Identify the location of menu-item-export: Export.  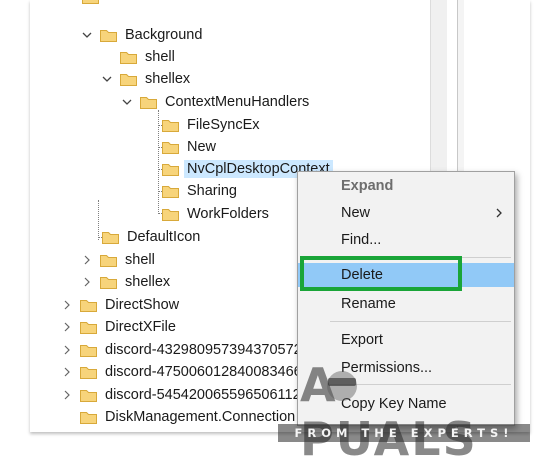
(406, 340).